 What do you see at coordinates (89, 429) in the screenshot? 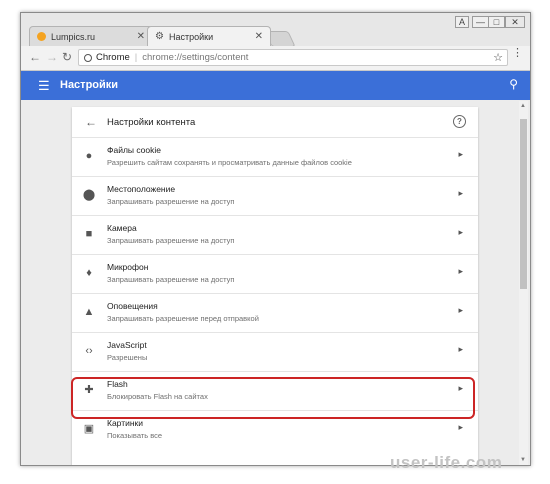
I see `image-icon: ▣` at bounding box center [89, 429].